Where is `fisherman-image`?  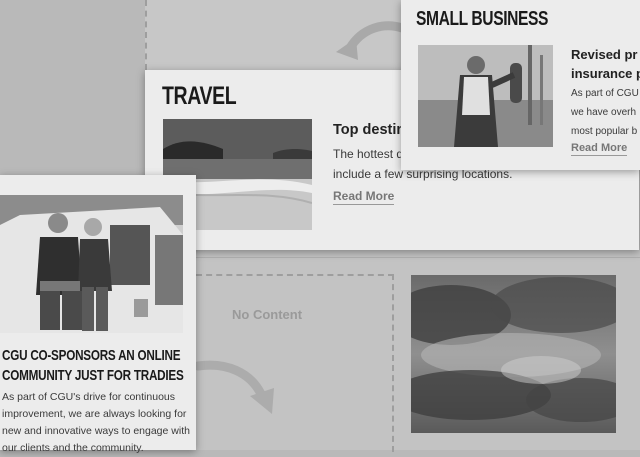
fisherman-image is located at coordinates (485, 96).